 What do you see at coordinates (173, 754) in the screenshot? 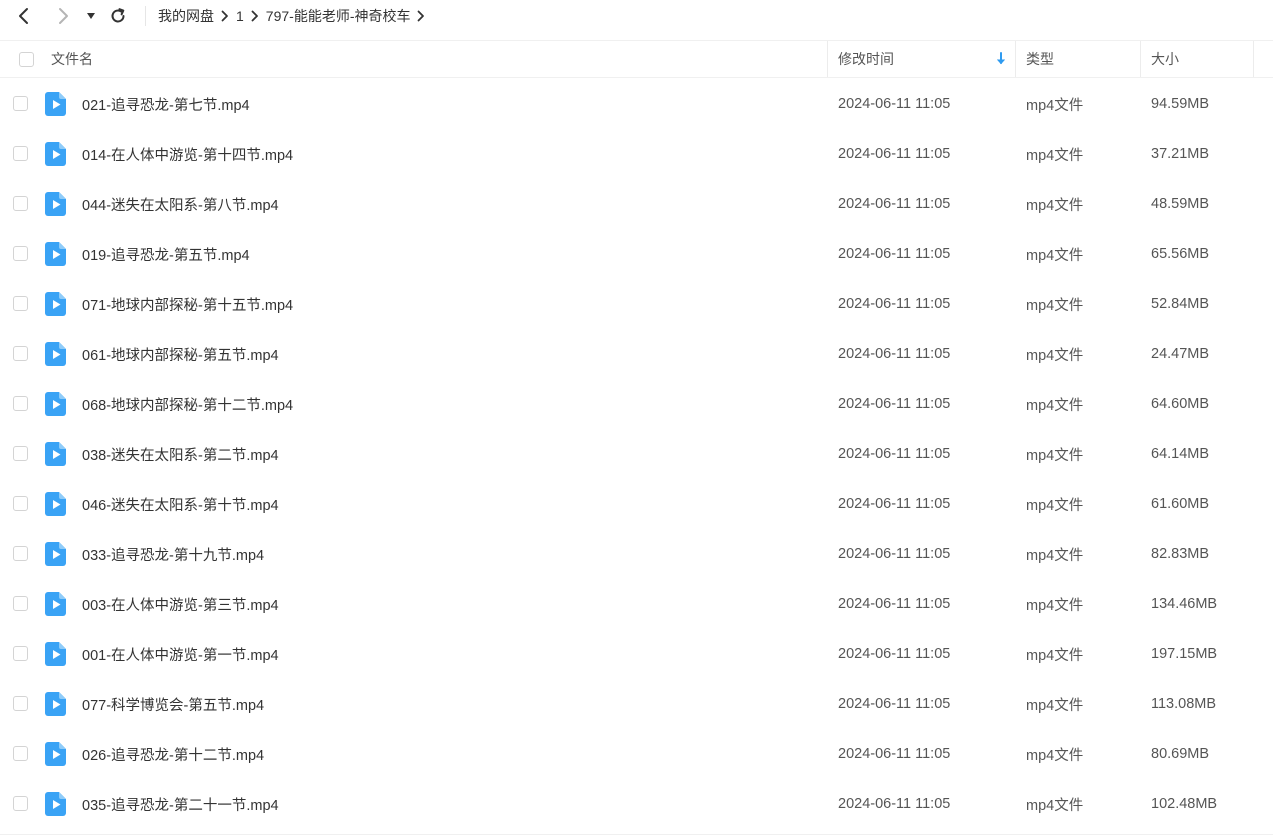
I see `file-name: 026-追寻恐龙-第十二节.mp4` at bounding box center [173, 754].